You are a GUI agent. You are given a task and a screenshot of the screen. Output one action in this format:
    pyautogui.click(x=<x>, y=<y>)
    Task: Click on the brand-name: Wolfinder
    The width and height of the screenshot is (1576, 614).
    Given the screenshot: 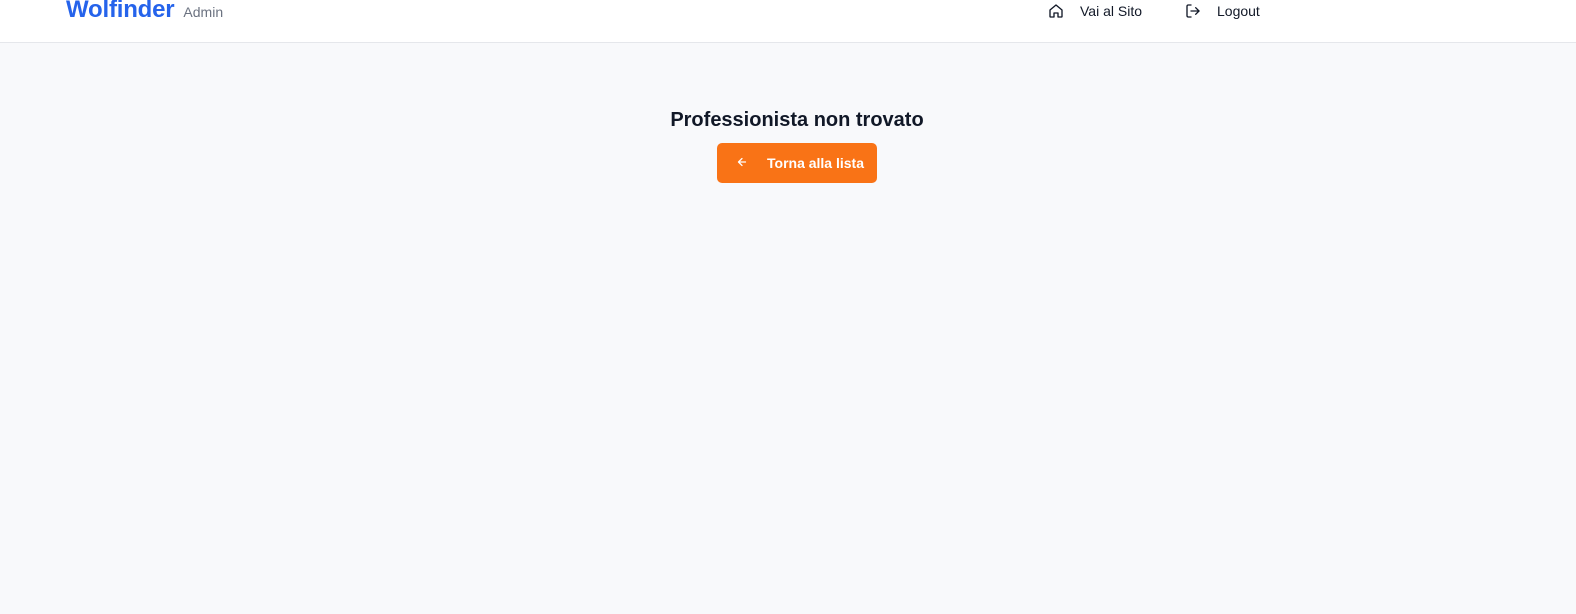 What is the action you would take?
    pyautogui.click(x=120, y=12)
    